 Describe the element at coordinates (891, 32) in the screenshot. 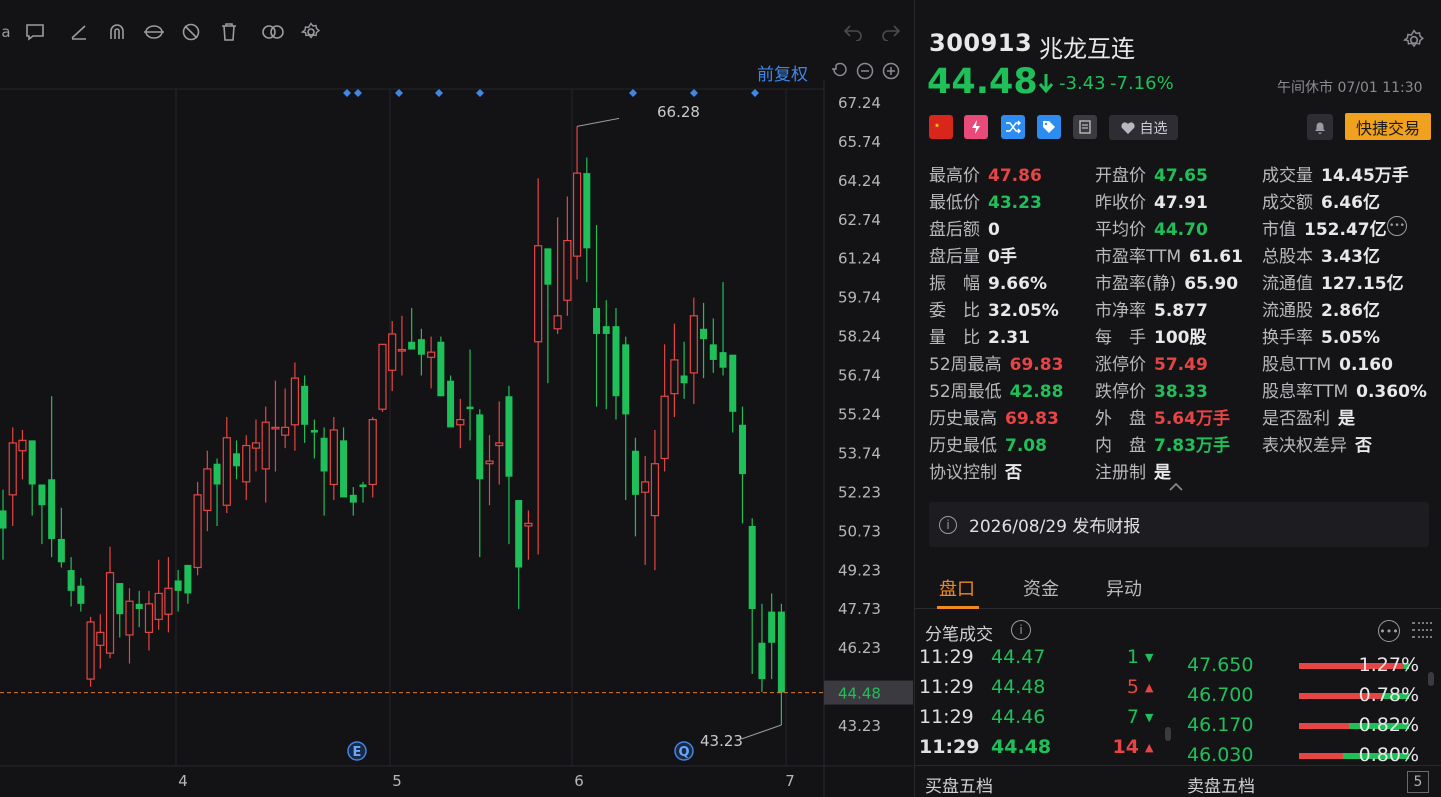

I see `redo-icon` at that location.